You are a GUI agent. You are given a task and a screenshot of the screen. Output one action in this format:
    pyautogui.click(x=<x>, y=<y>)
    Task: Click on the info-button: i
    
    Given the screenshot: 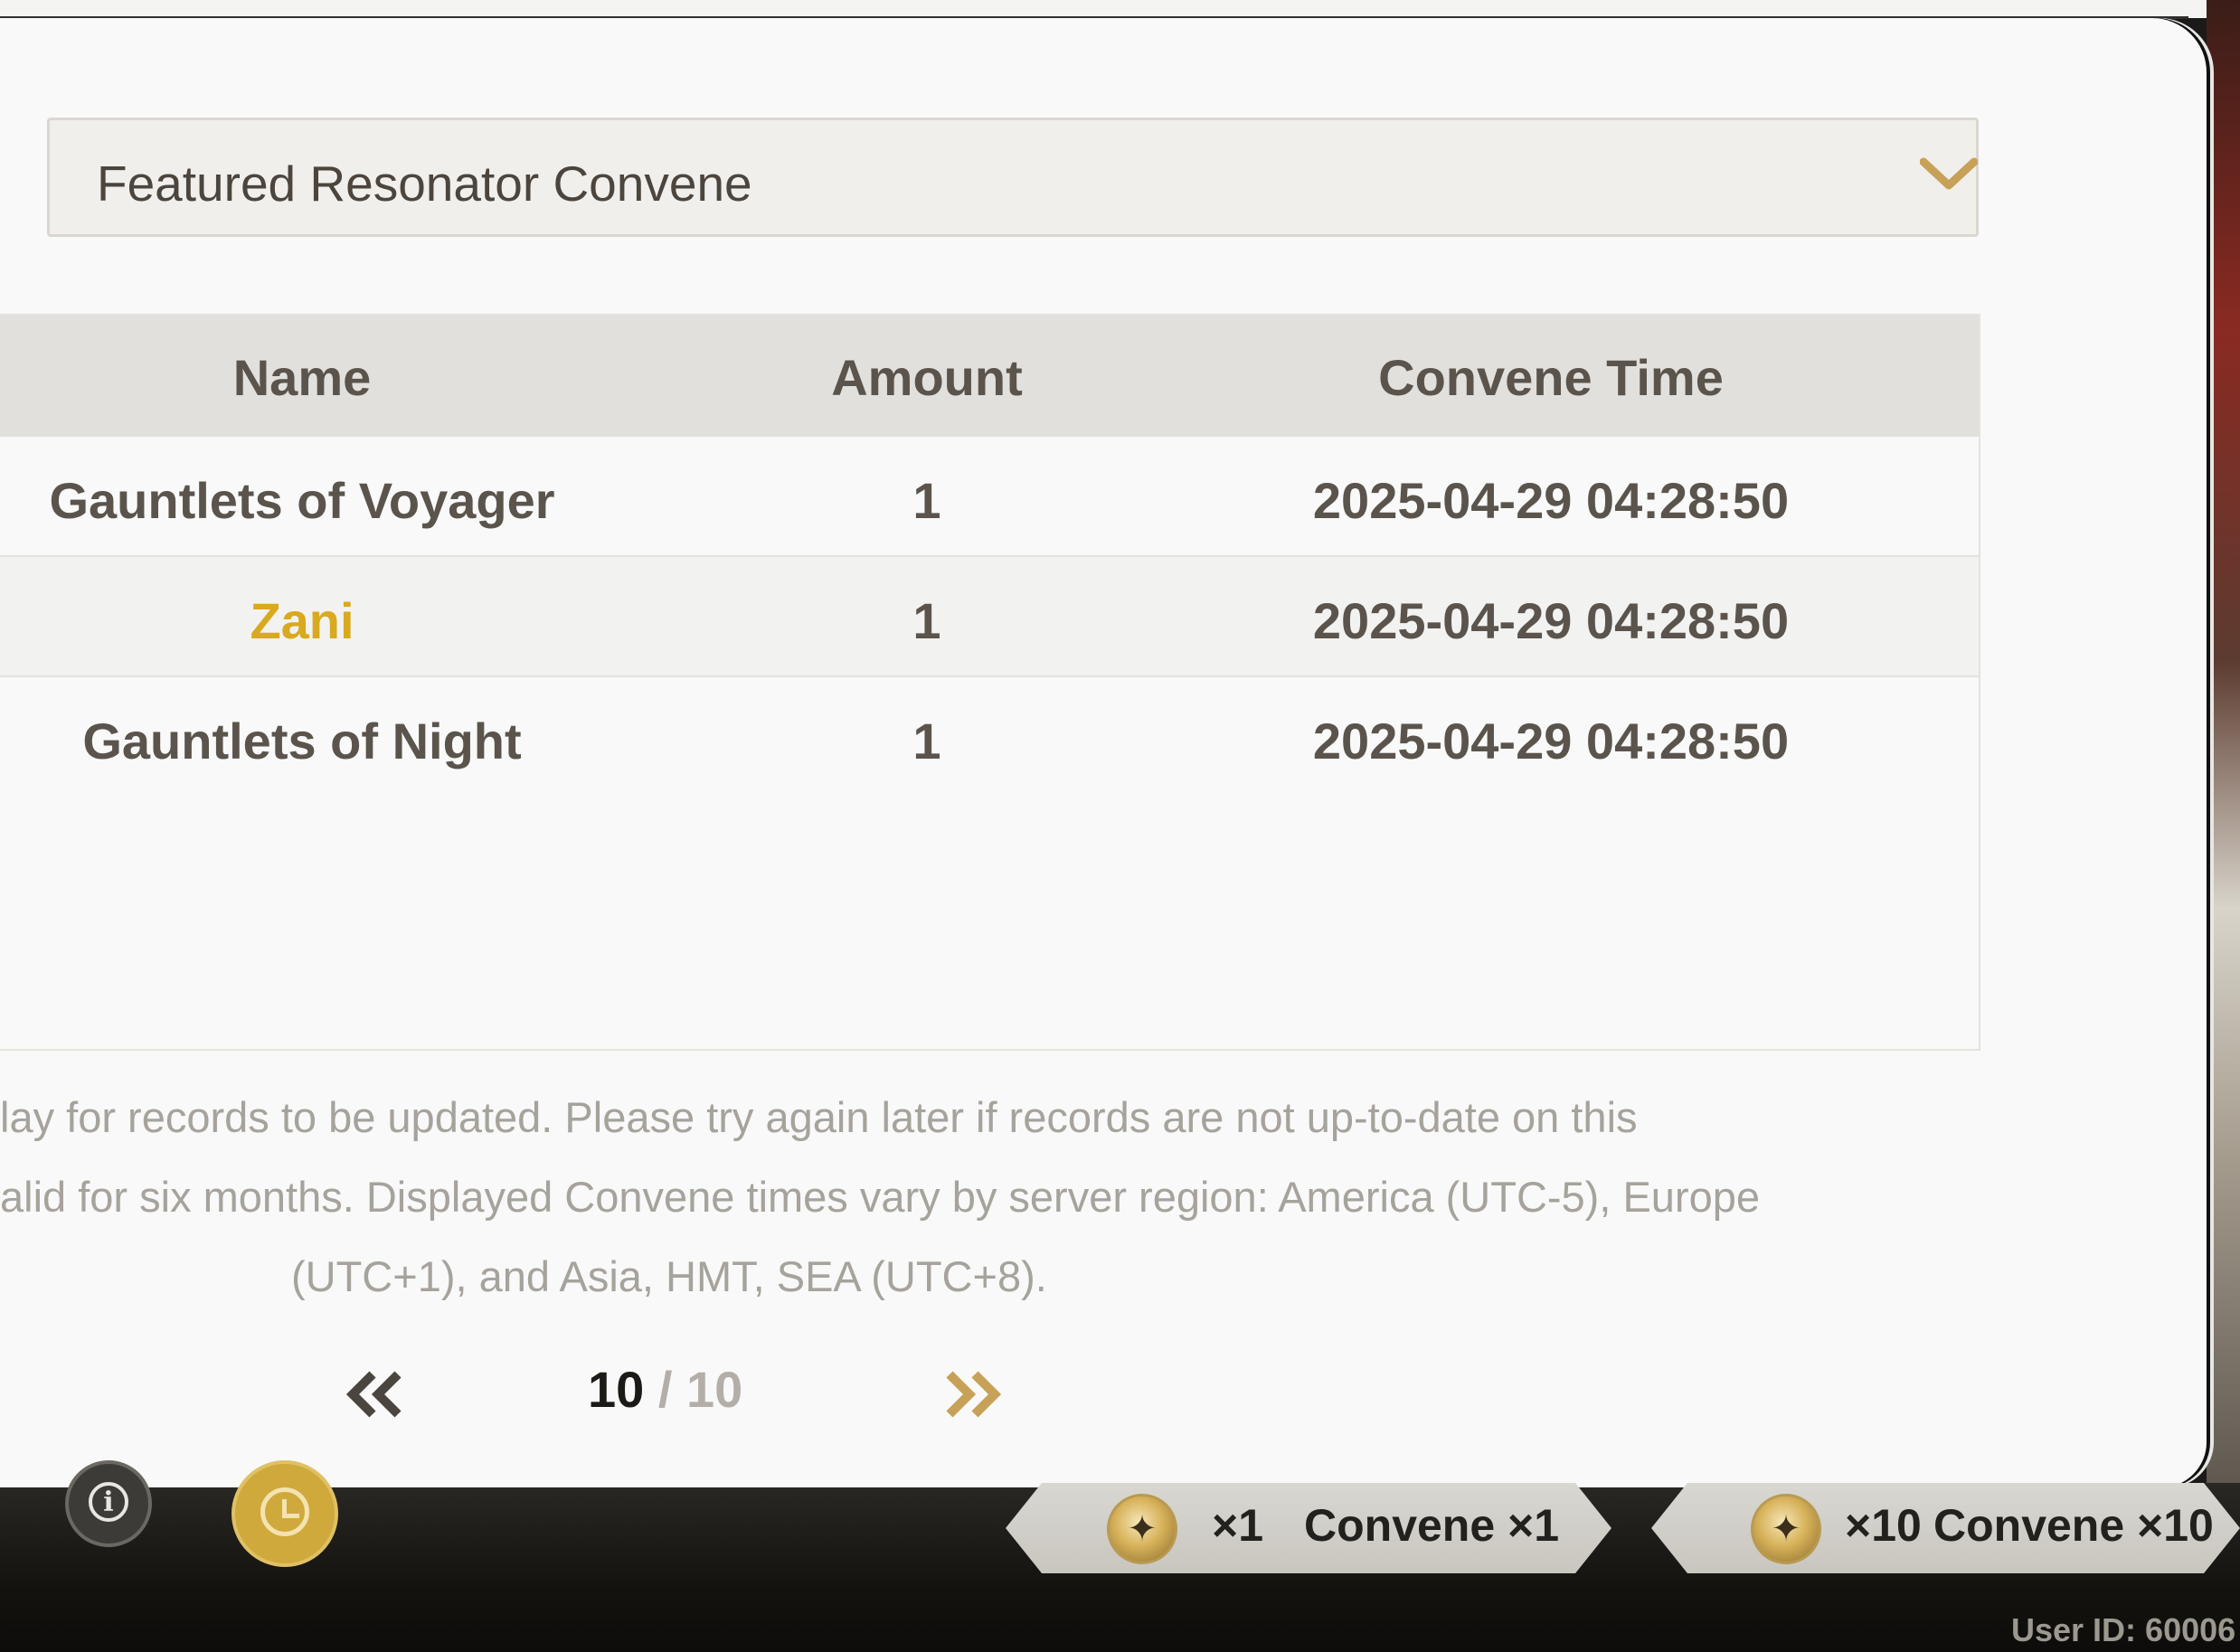 What is the action you would take?
    pyautogui.click(x=108, y=1503)
    